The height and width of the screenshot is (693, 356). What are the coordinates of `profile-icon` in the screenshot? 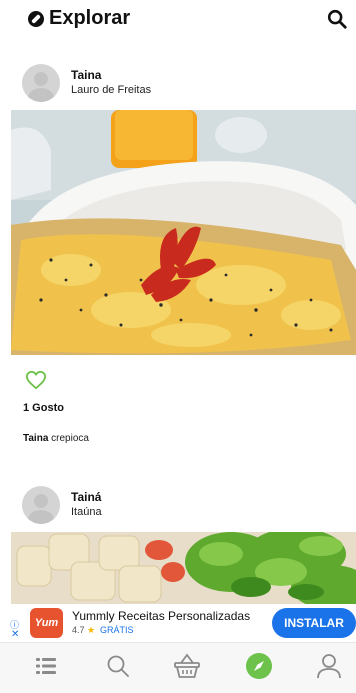 It's located at (329, 666).